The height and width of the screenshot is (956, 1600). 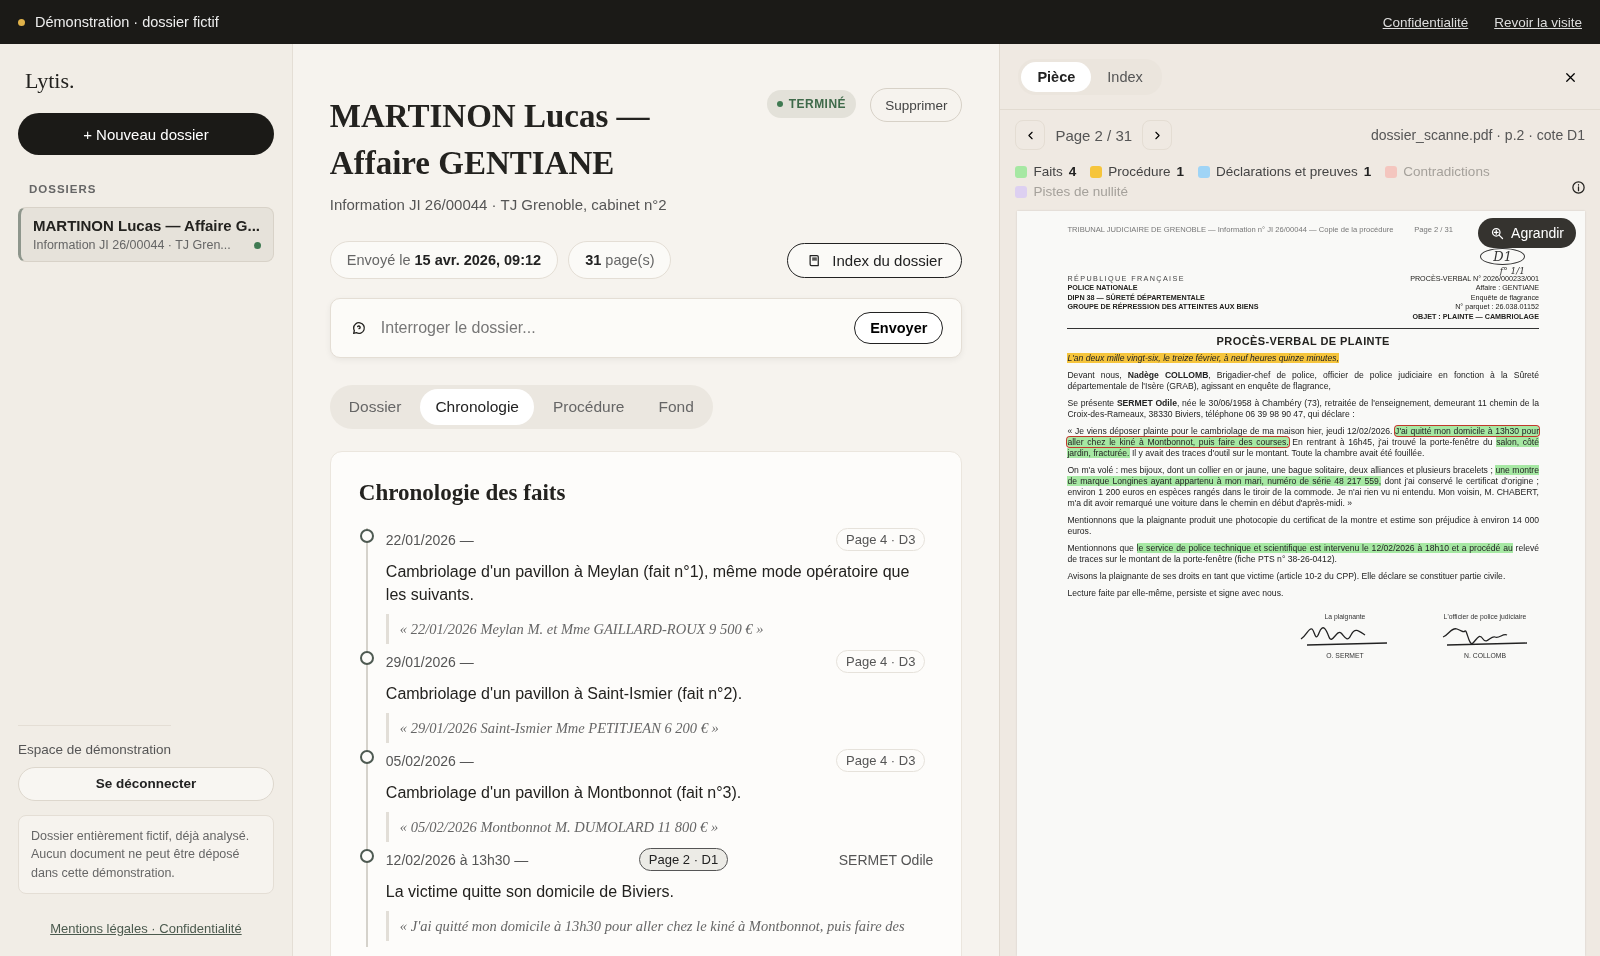 I want to click on demo-note: Dossier entièrement fictif, déjà analysé. Aucun document ne peut être déposé dans cette démonstration., so click(x=146, y=854).